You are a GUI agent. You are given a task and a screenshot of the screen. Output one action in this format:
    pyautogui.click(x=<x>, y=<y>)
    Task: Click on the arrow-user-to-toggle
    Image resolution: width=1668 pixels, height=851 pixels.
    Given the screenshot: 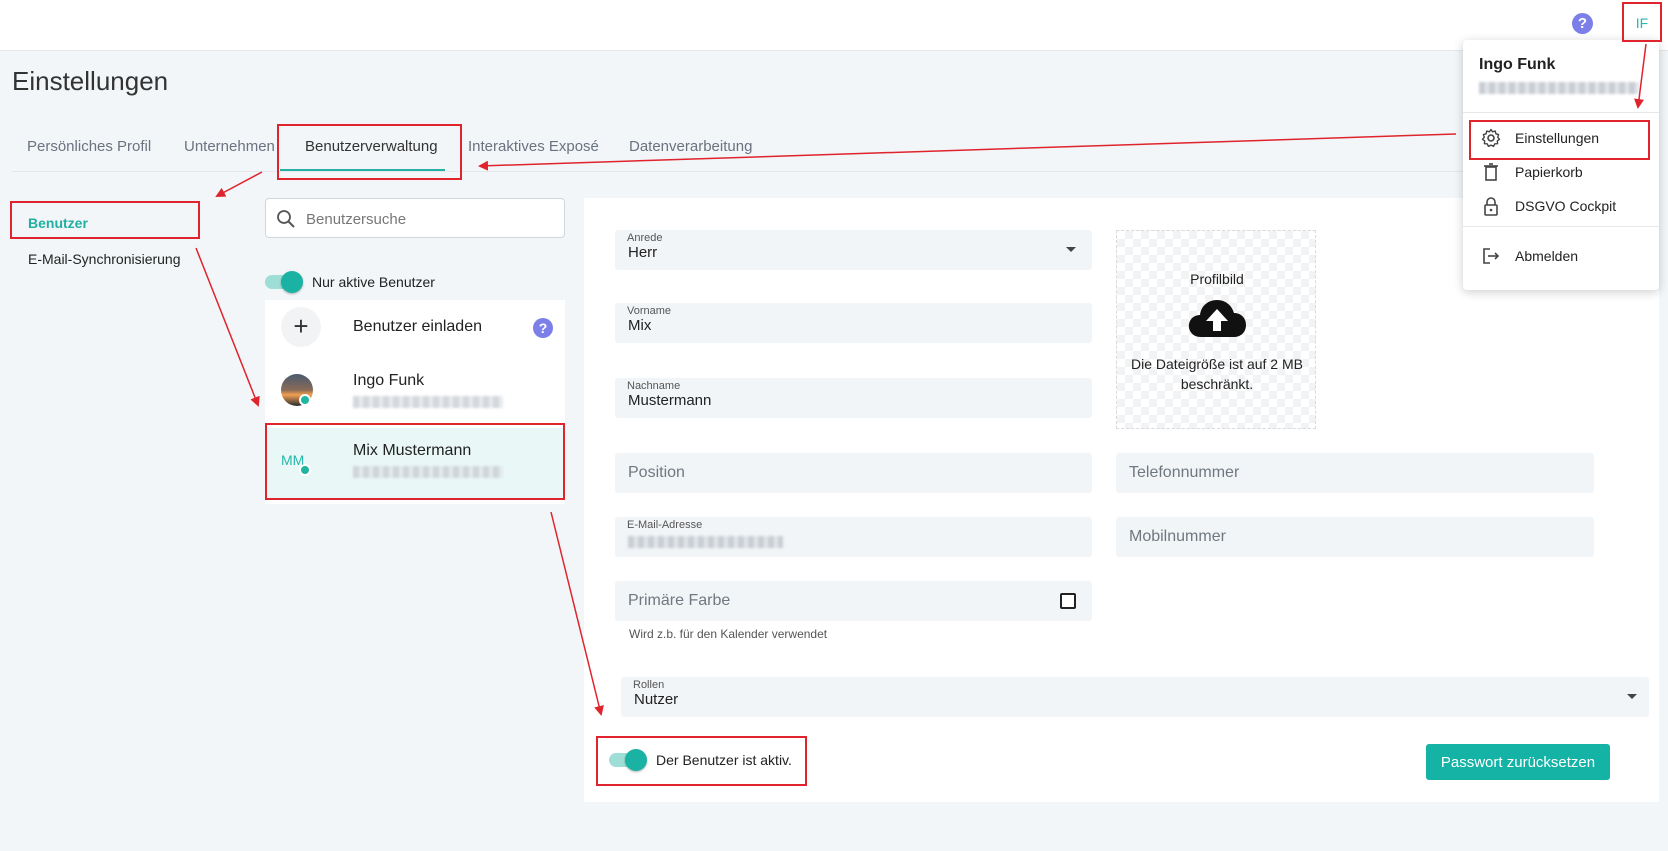 What is the action you would take?
    pyautogui.click(x=577, y=613)
    